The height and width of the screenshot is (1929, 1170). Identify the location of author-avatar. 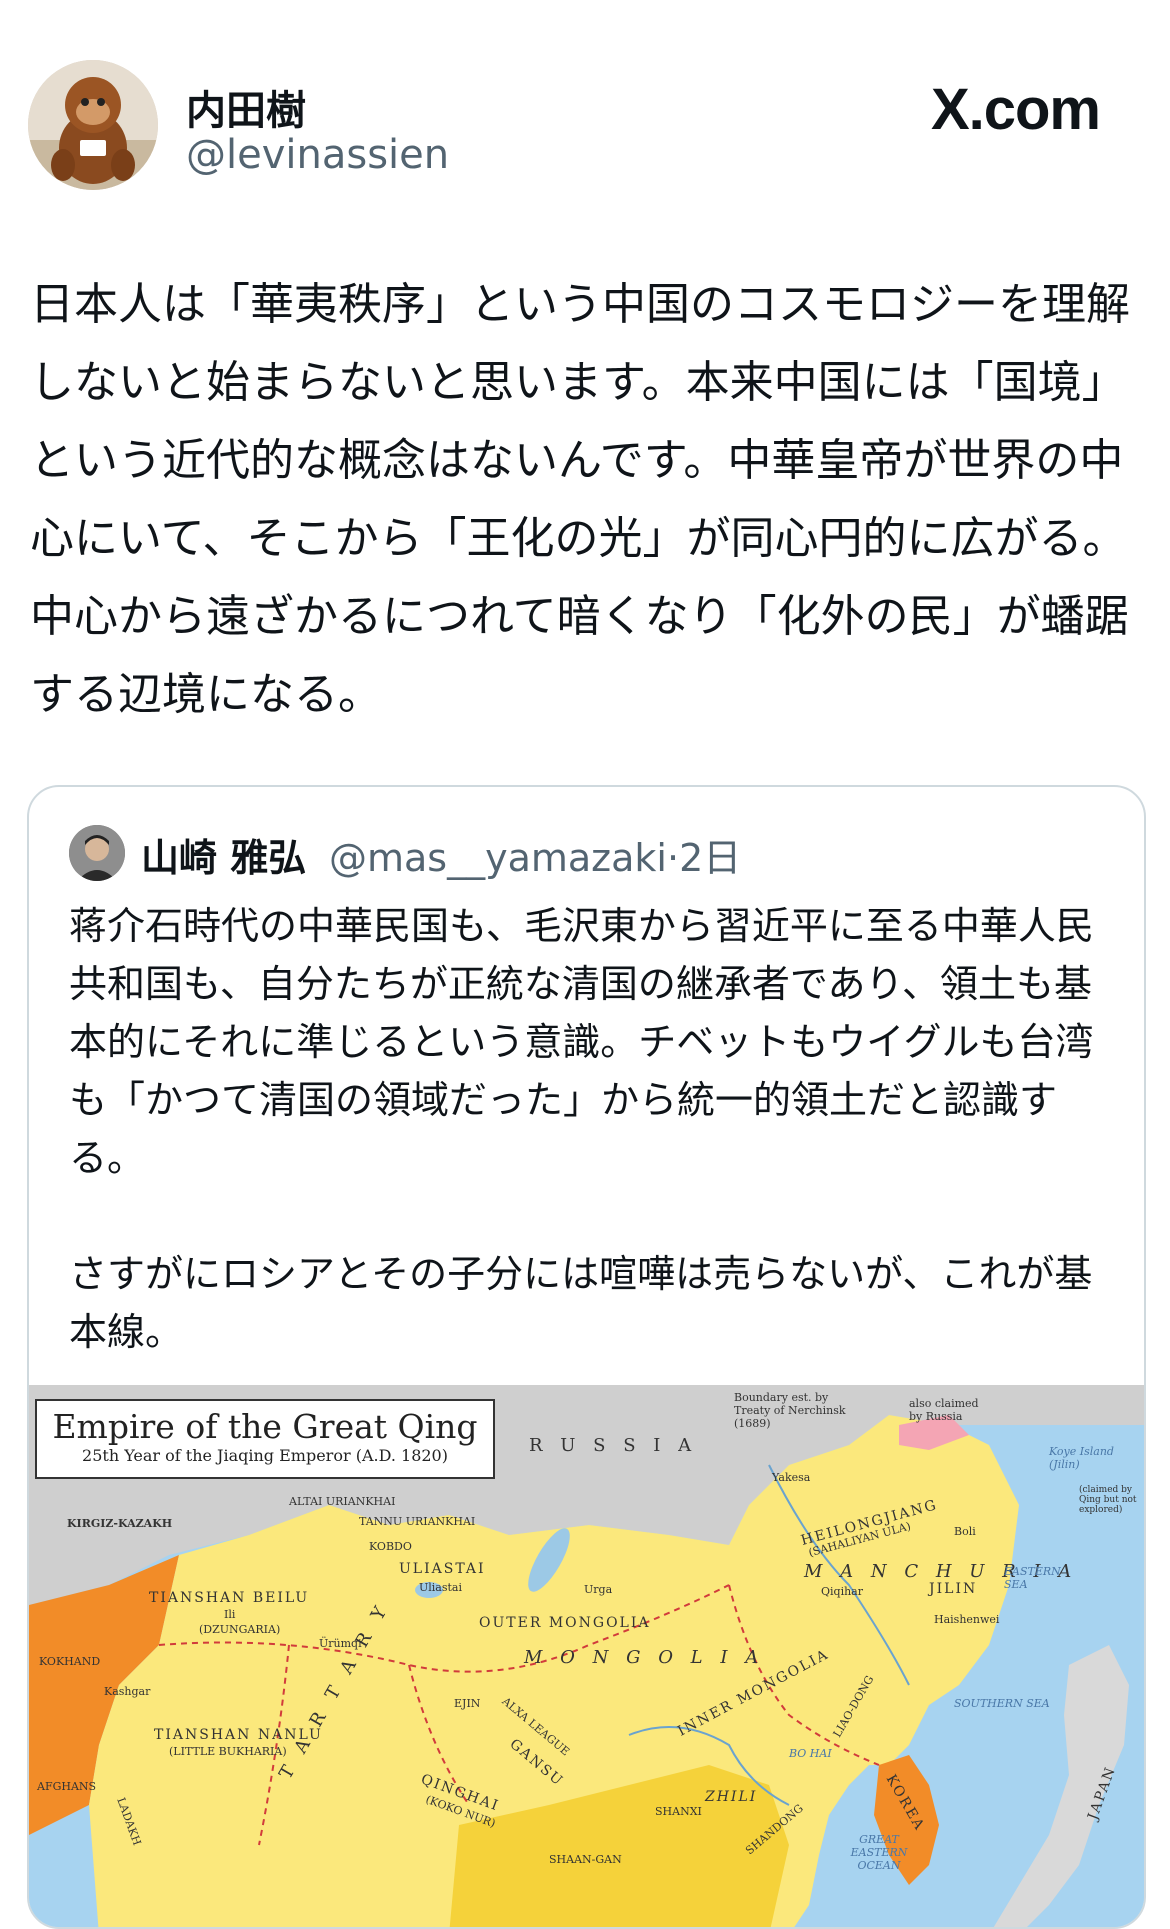
(93, 125).